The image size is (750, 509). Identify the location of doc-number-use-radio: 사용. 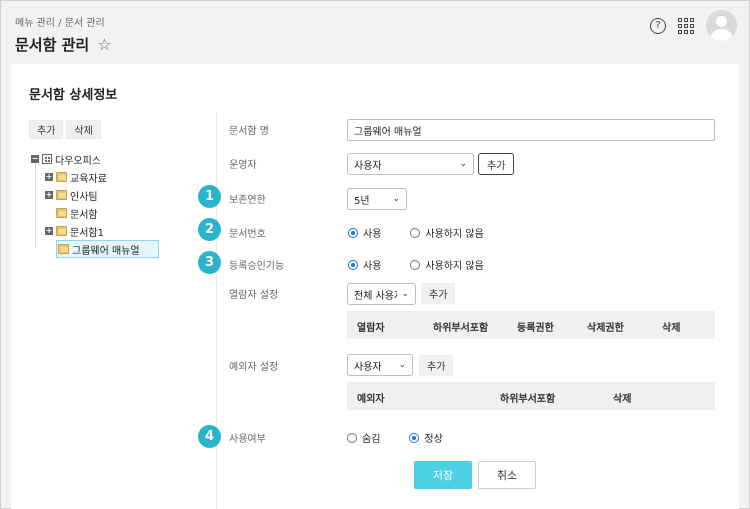
(364, 232).